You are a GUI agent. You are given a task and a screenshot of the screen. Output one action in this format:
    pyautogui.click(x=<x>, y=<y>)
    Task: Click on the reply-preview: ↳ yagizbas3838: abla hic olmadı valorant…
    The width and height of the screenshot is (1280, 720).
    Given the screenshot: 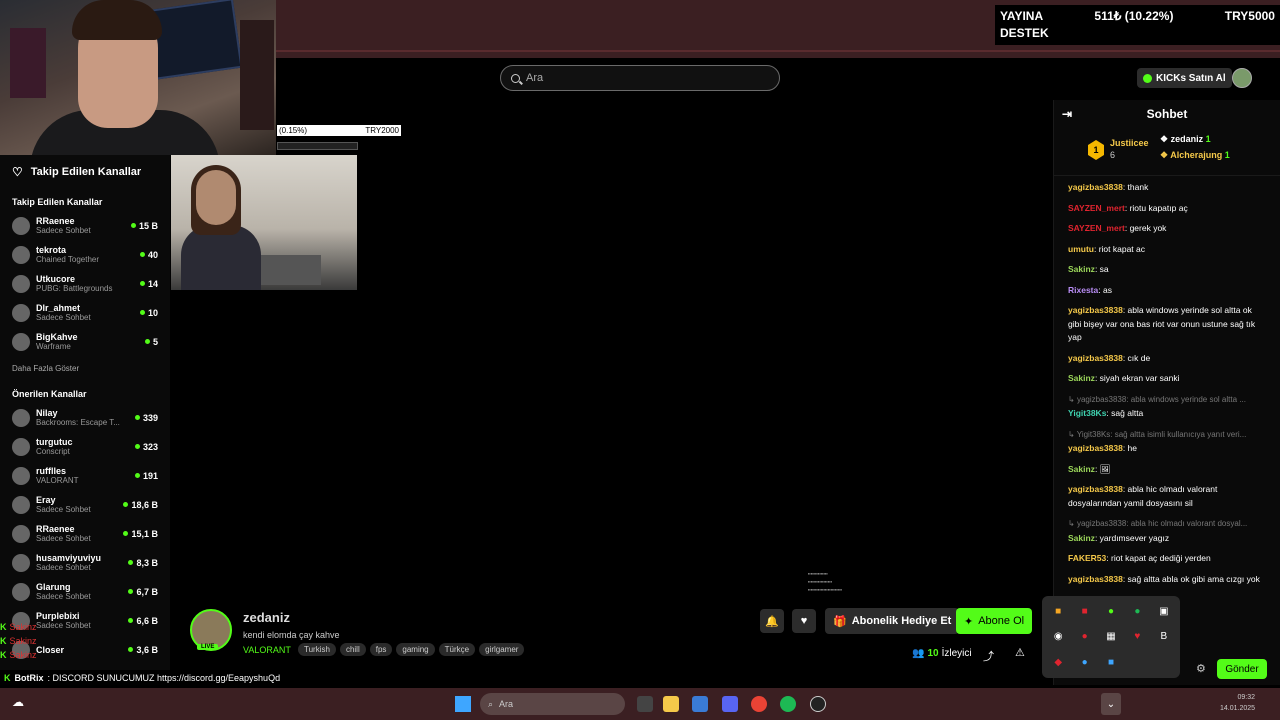 What is the action you would take?
    pyautogui.click(x=1167, y=524)
    